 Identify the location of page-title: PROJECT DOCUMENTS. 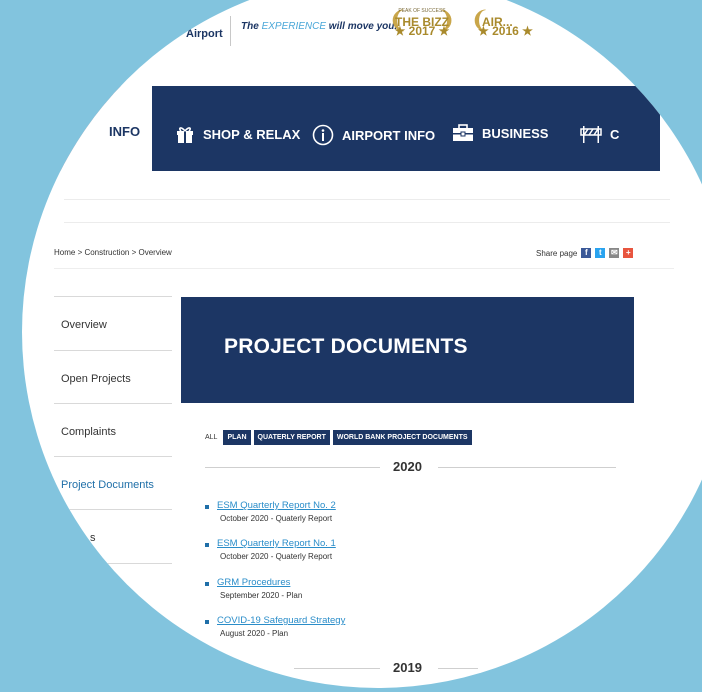
(346, 346).